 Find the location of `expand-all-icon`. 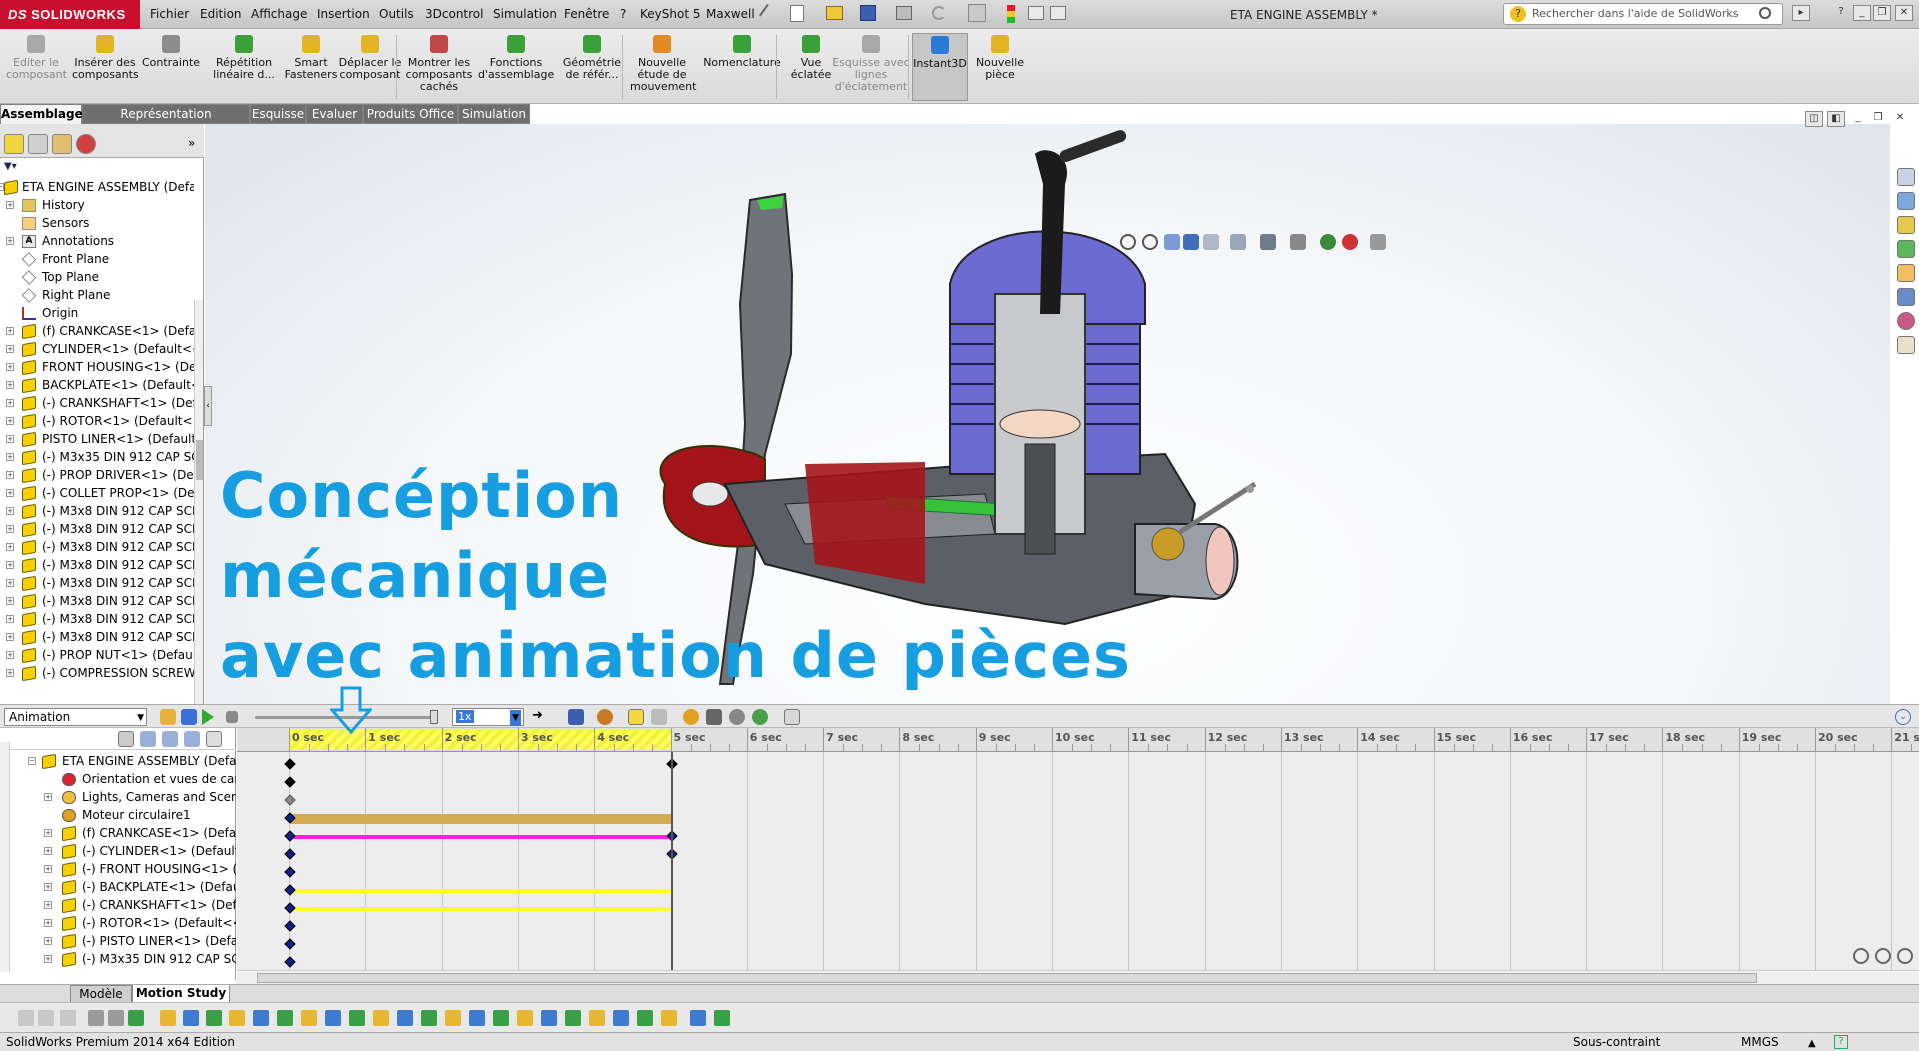

expand-all-icon is located at coordinates (214, 739).